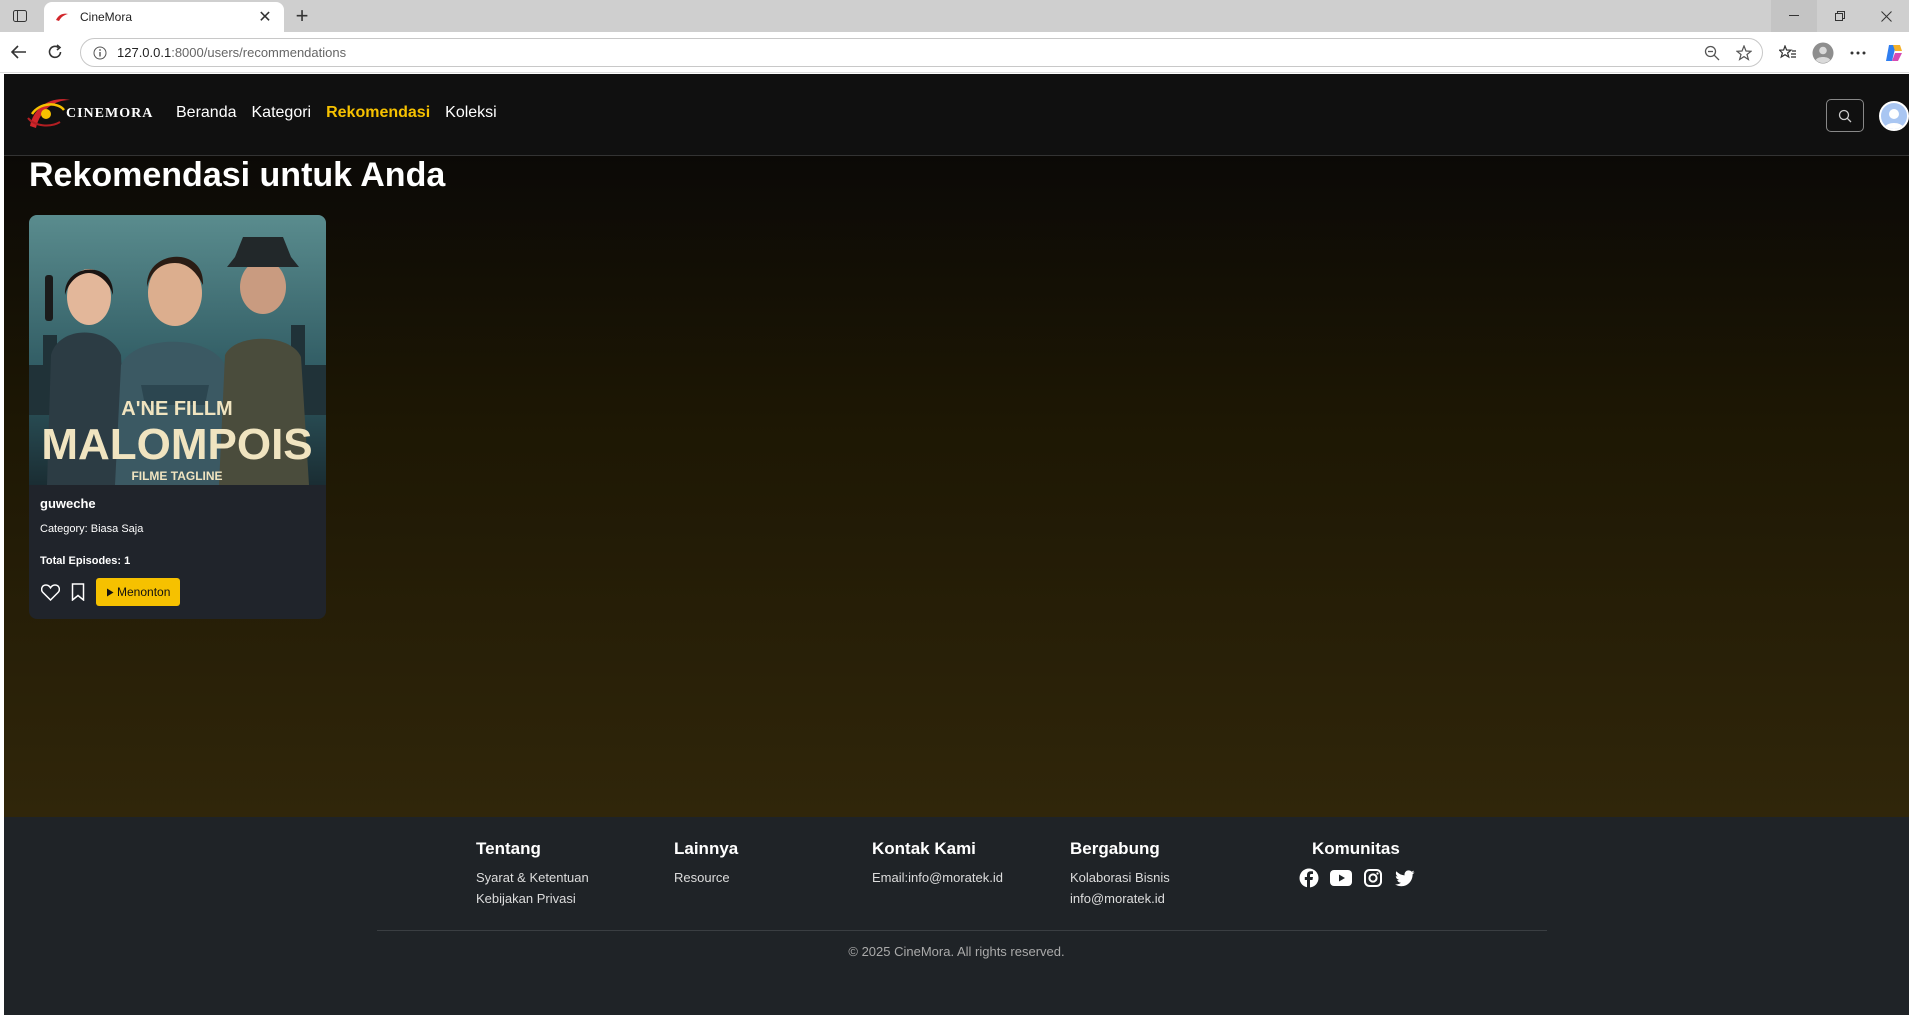 Image resolution: width=1909 pixels, height=1015 pixels. Describe the element at coordinates (1373, 878) in the screenshot. I see `instagram-icon` at that location.